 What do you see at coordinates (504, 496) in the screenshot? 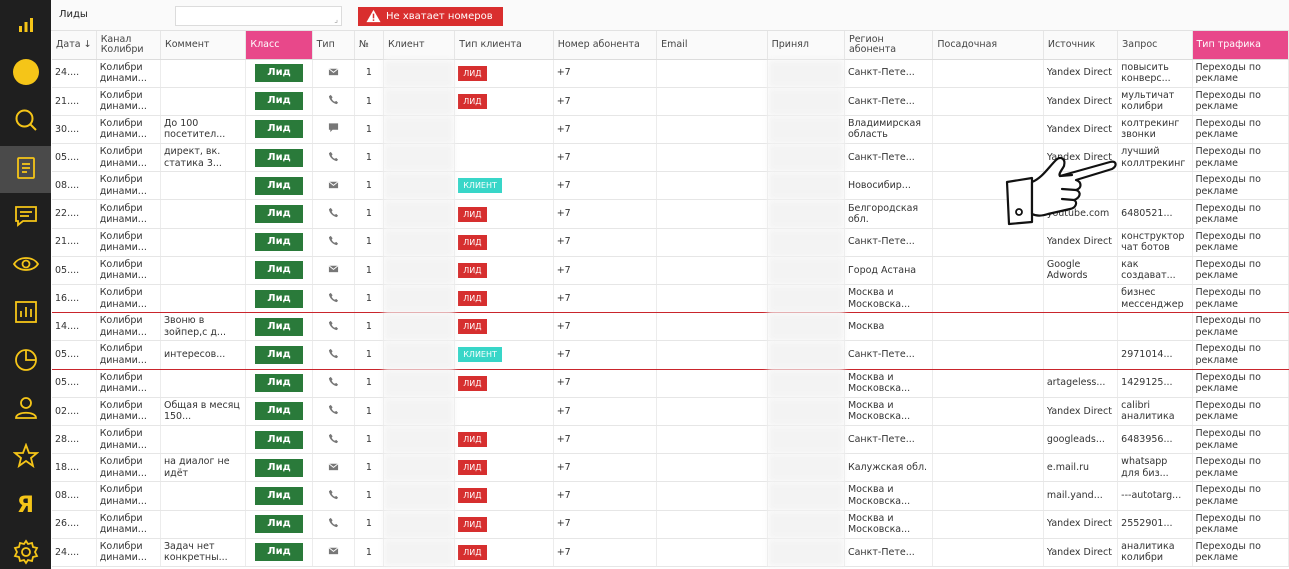
I see `client-type-cell: ЛИД` at bounding box center [504, 496].